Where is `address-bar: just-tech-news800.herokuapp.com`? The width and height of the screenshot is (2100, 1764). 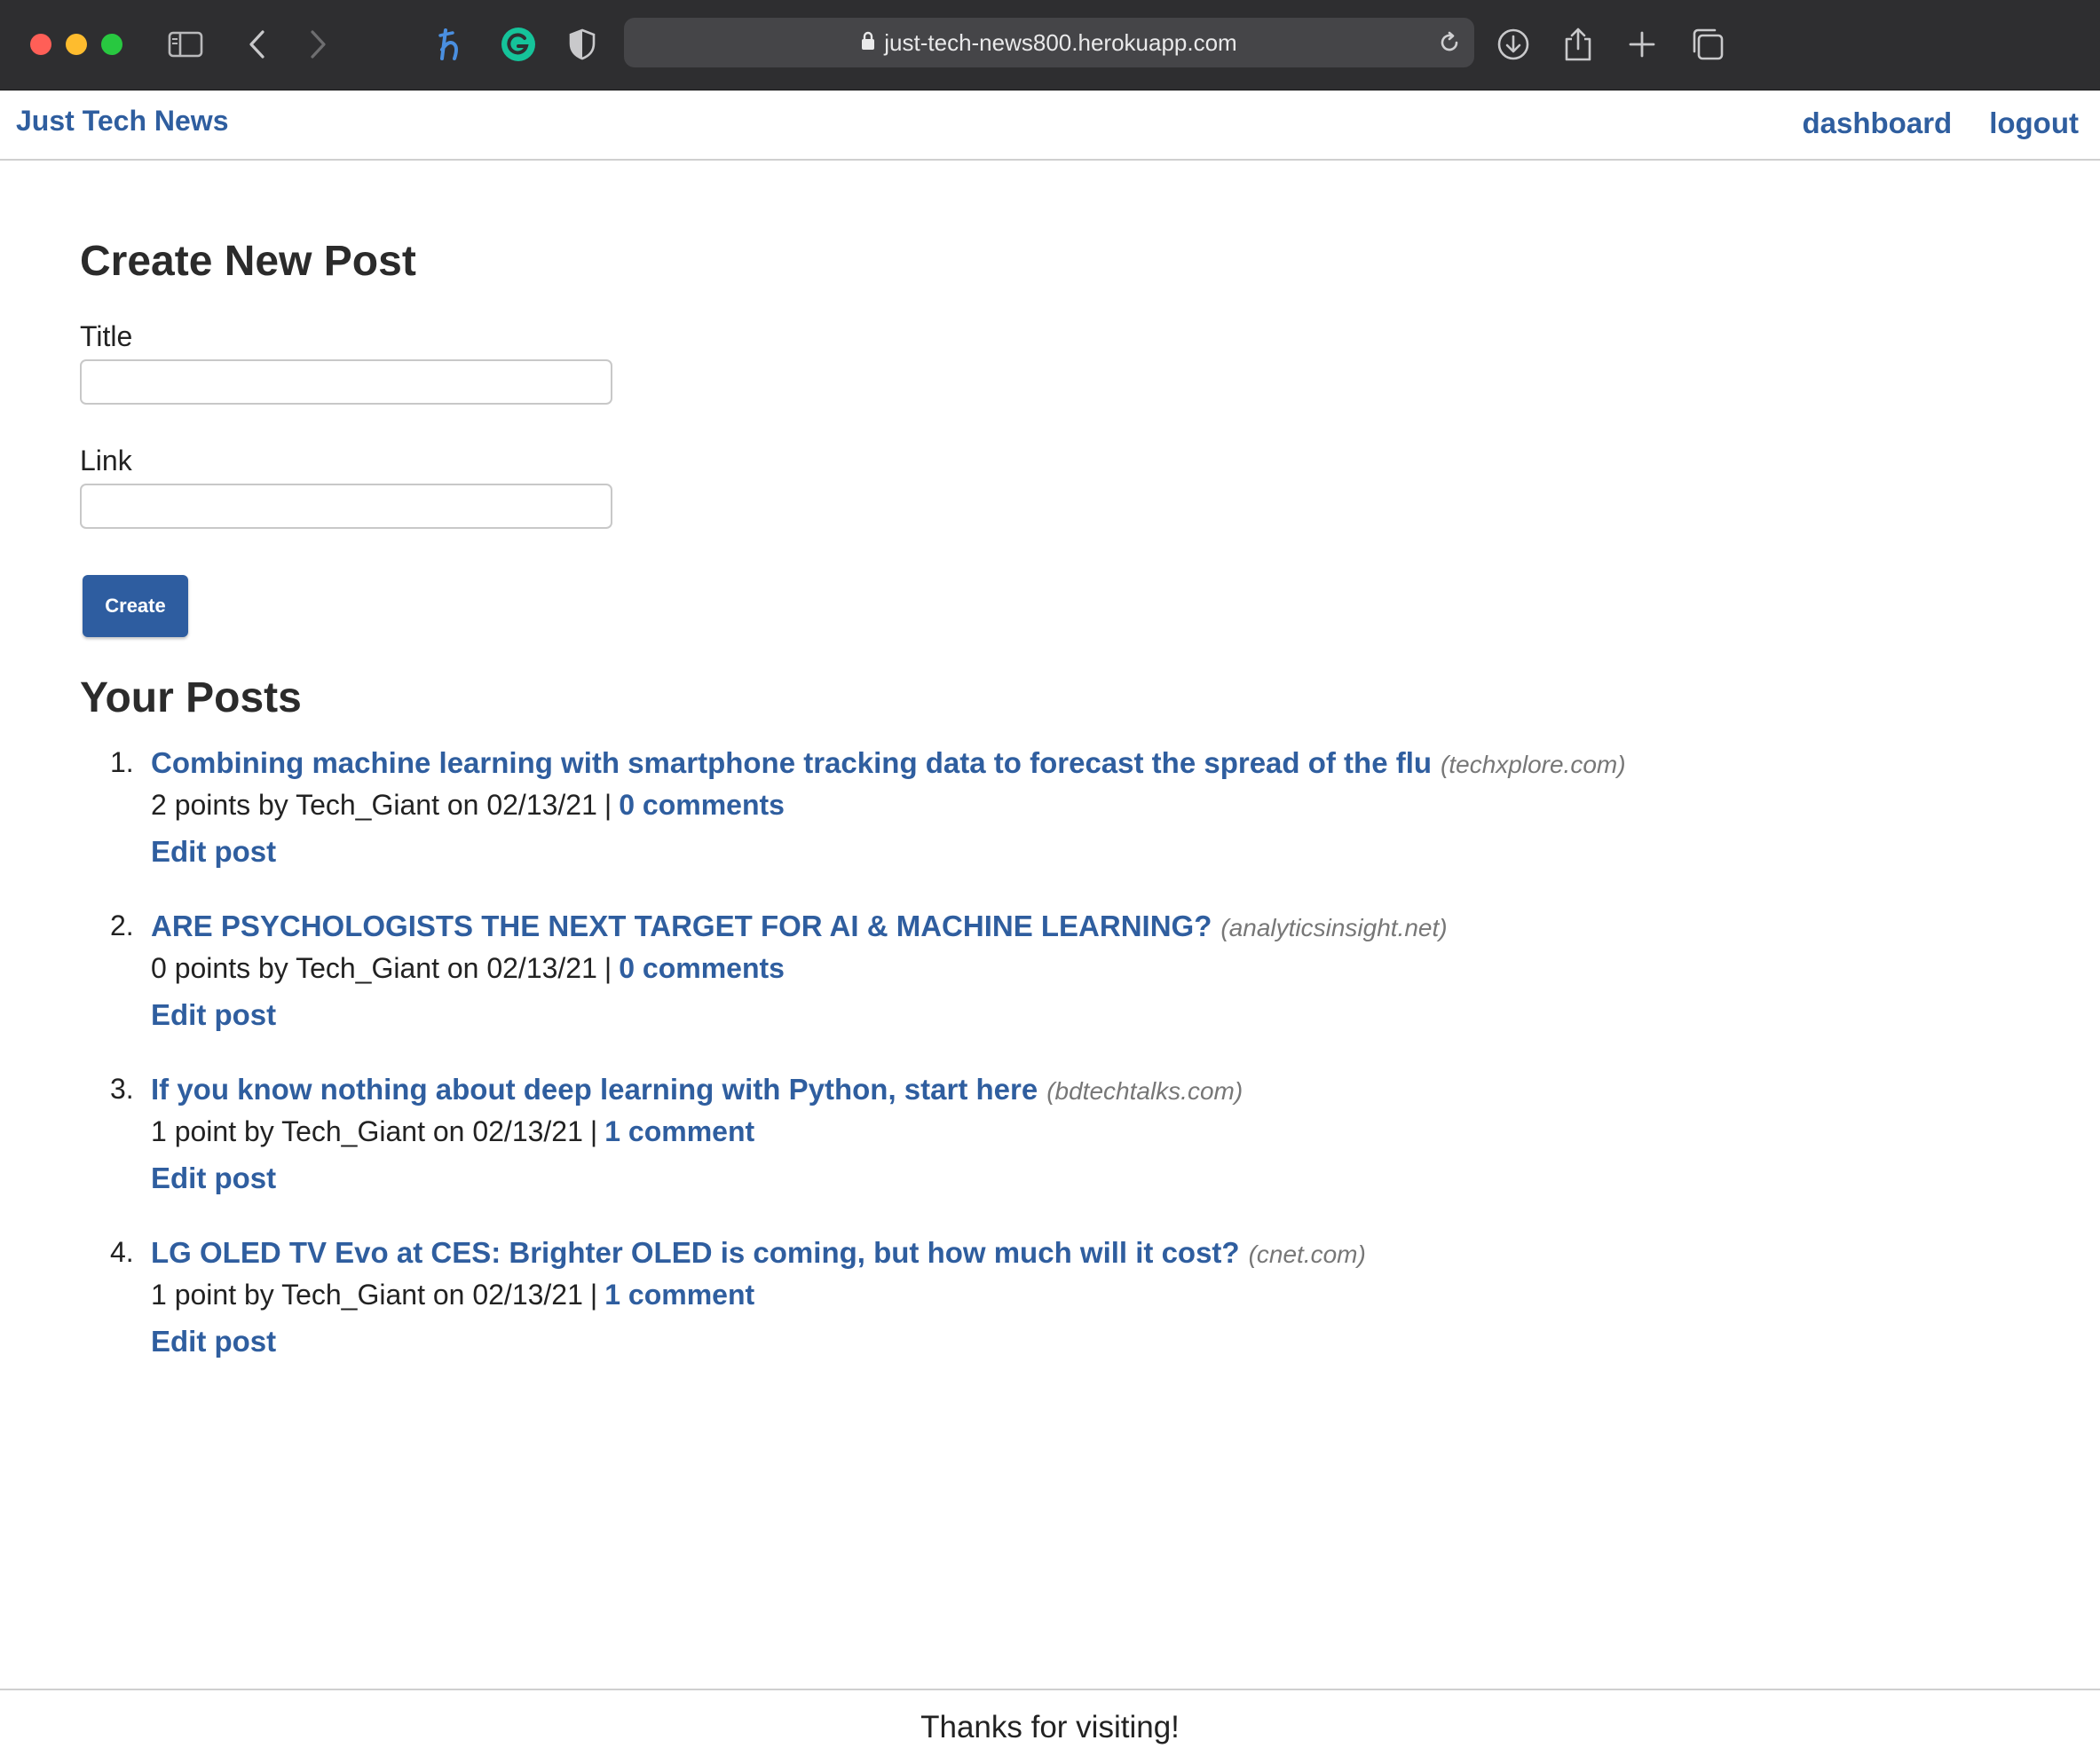
address-bar: just-tech-news800.herokuapp.com is located at coordinates (1049, 43).